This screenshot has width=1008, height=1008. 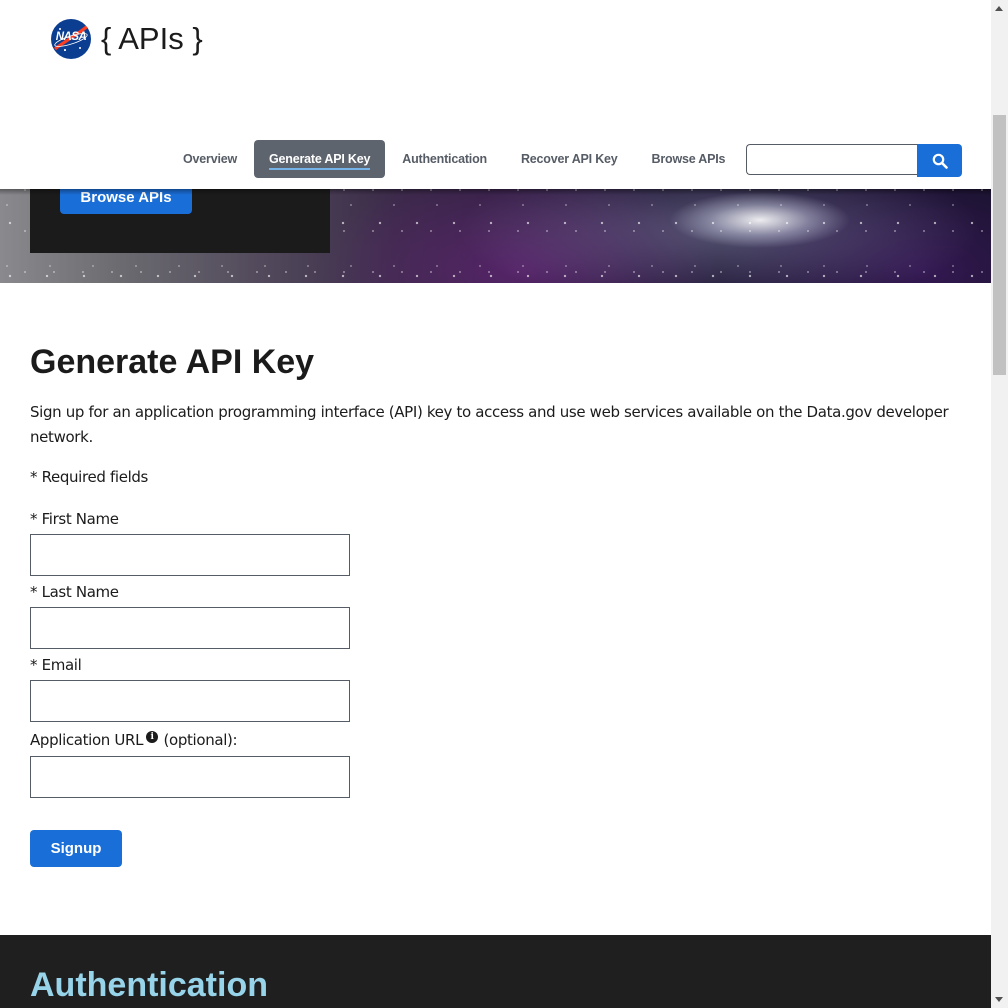 What do you see at coordinates (190, 628) in the screenshot?
I see `last-name-field` at bounding box center [190, 628].